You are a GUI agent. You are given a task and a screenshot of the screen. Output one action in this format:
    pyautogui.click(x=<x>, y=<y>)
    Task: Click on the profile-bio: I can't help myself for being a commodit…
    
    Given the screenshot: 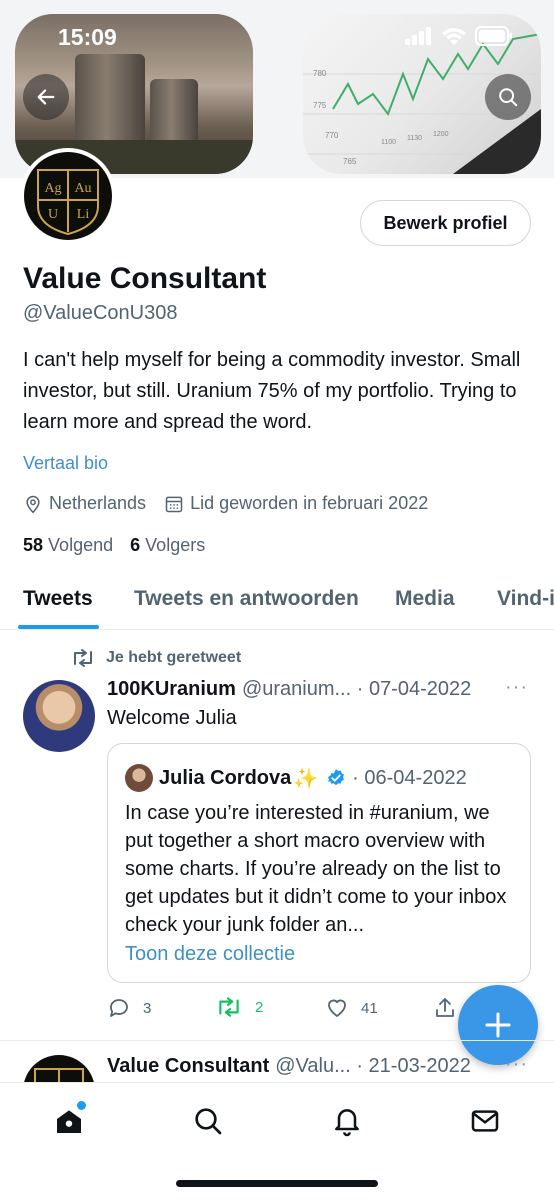 What is the action you would take?
    pyautogui.click(x=272, y=391)
    